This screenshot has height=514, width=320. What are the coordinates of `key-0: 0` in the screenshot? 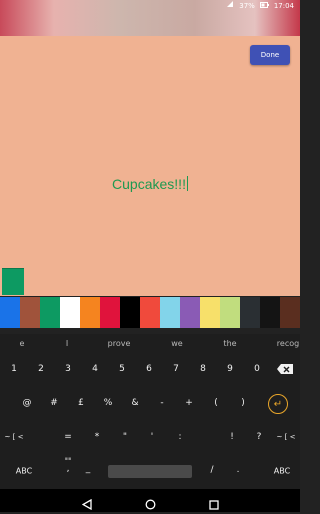 It's located at (257, 369).